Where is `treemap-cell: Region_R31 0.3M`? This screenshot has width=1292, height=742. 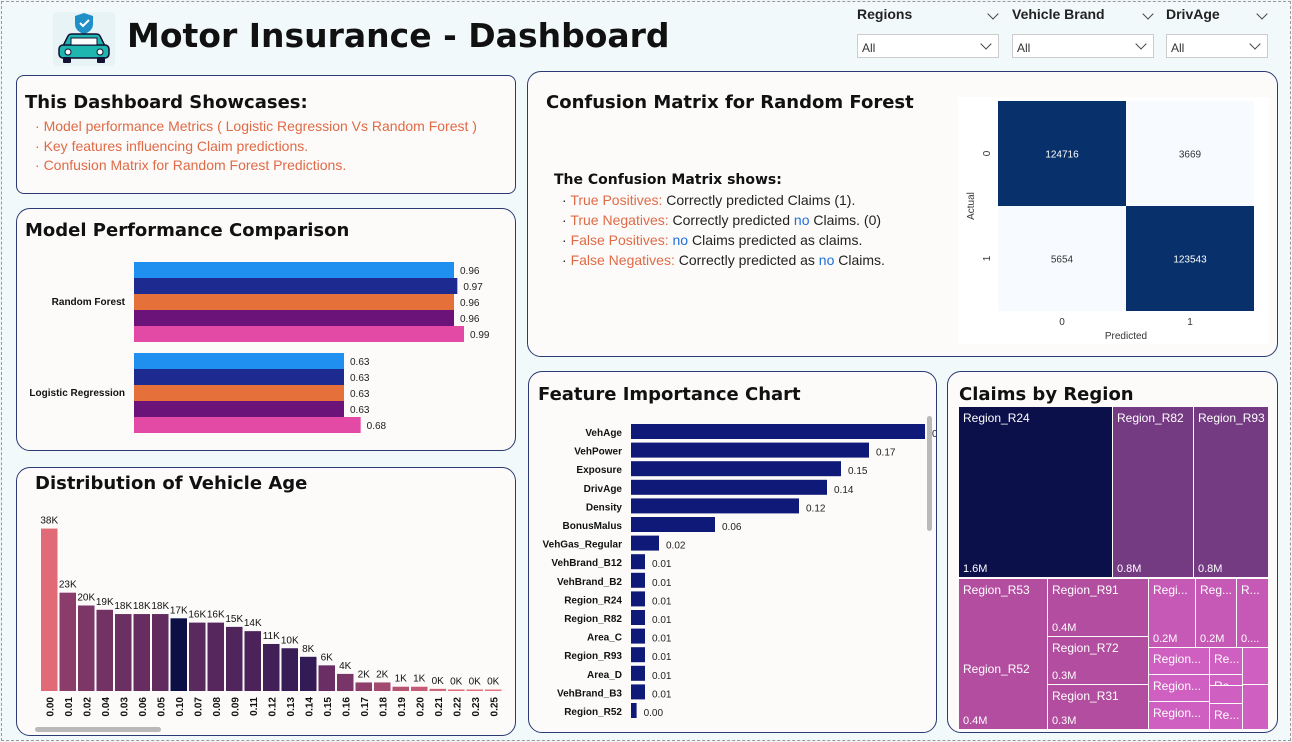
treemap-cell: Region_R31 0.3M is located at coordinates (1098, 707).